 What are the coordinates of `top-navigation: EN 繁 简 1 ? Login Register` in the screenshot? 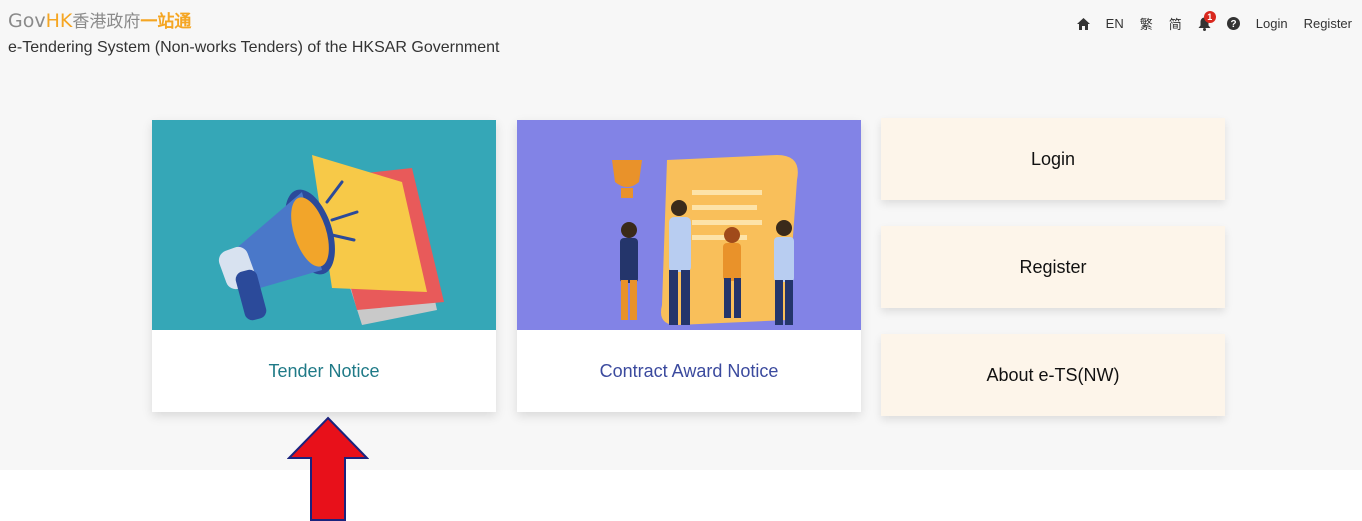 It's located at (1206, 21).